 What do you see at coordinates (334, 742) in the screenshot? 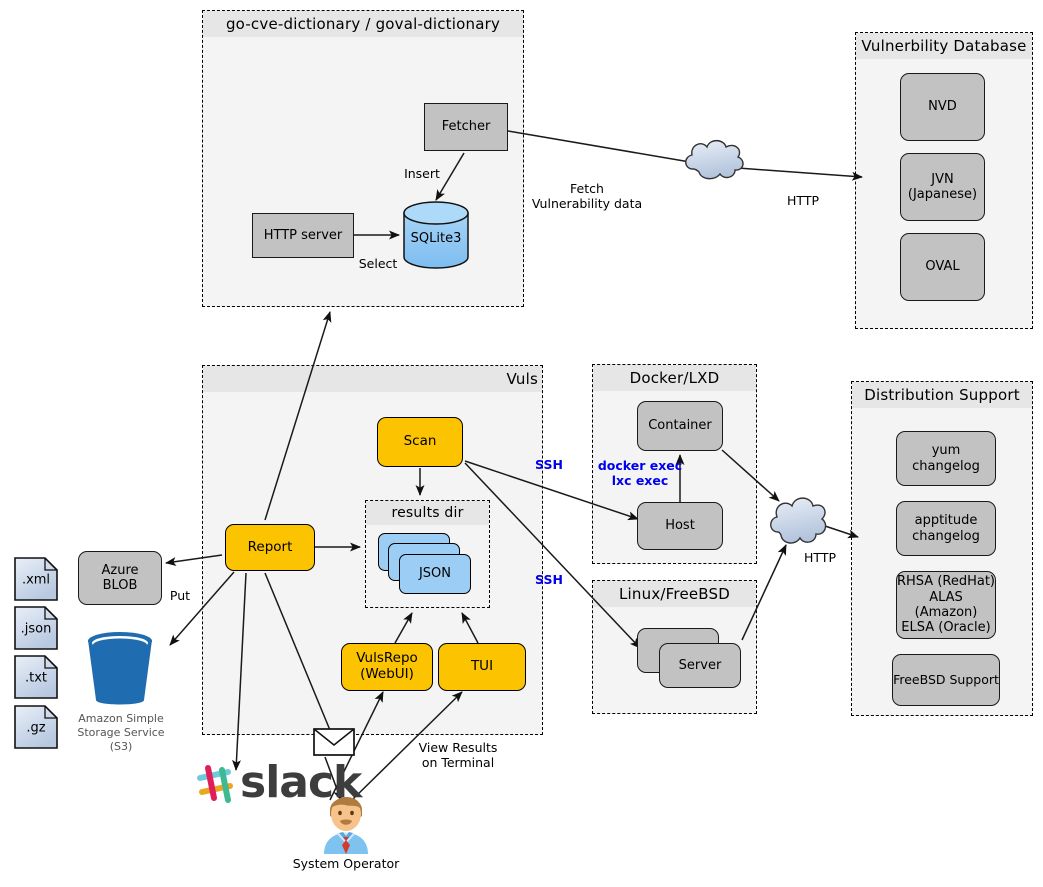
I see `mail-icon` at bounding box center [334, 742].